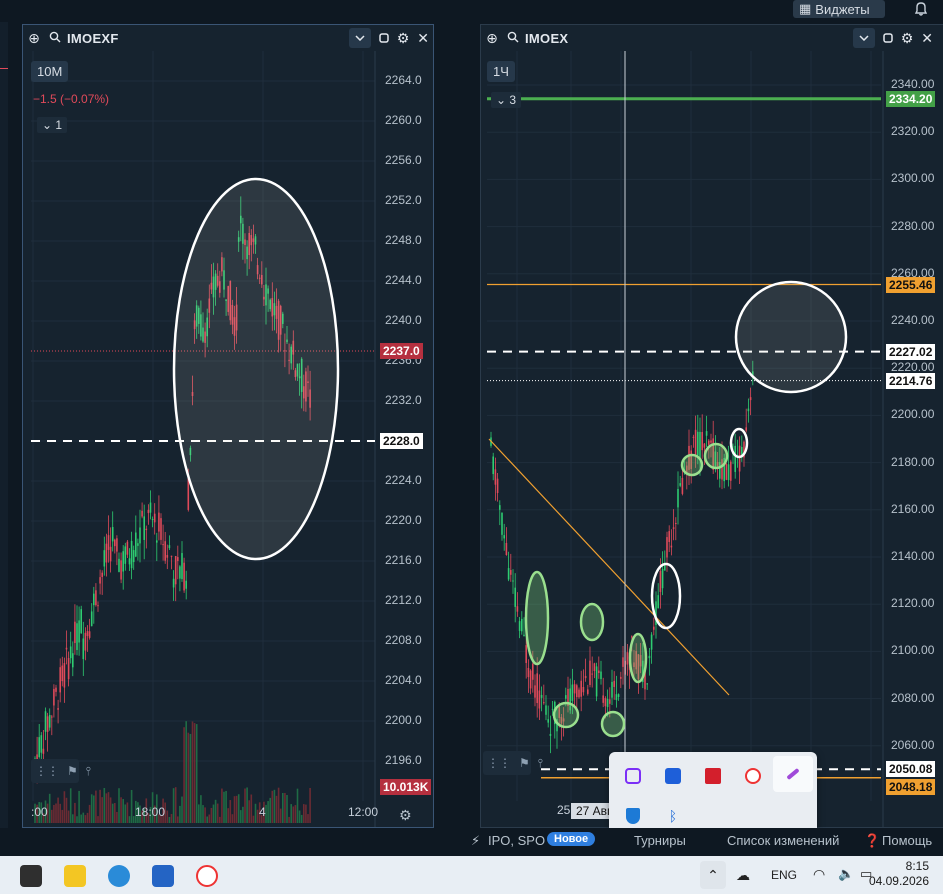 Image resolution: width=943 pixels, height=894 pixels. I want to click on store-icon, so click(163, 876).